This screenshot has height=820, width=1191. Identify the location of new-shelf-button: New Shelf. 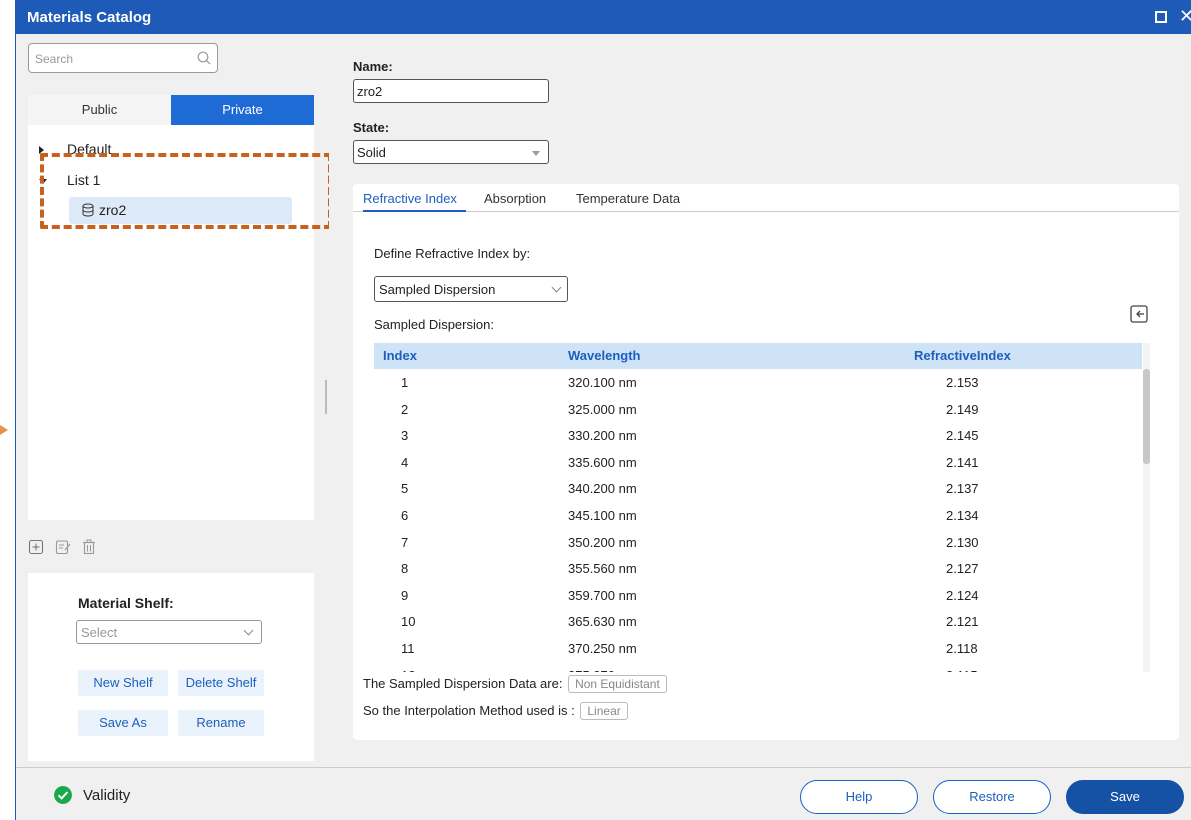
(123, 683).